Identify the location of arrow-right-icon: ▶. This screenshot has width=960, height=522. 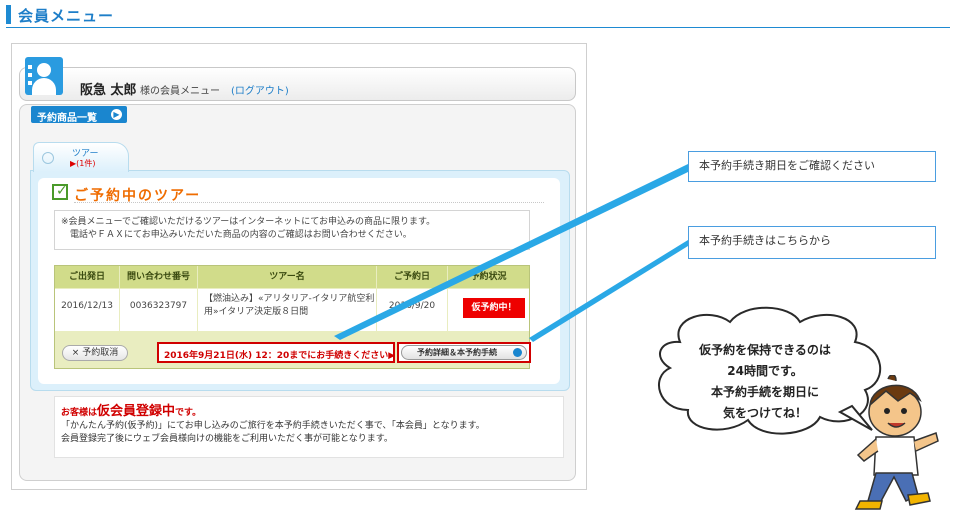
(116, 114).